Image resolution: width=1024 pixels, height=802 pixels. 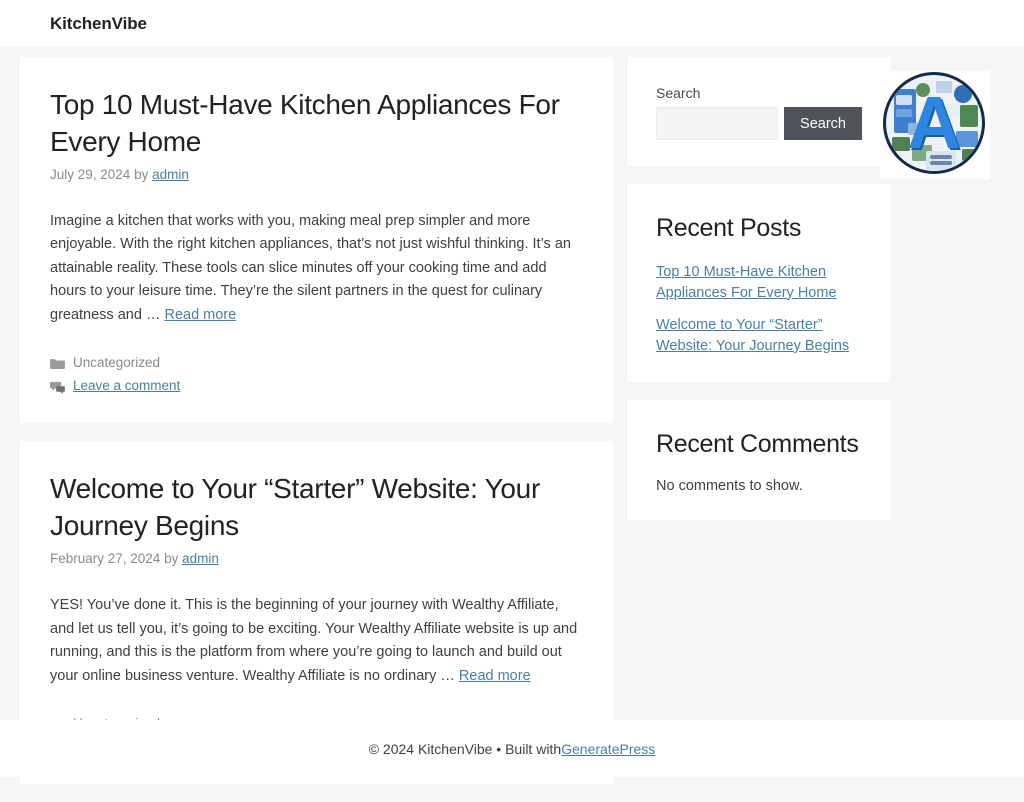 I want to click on search-label: Search, so click(x=678, y=93).